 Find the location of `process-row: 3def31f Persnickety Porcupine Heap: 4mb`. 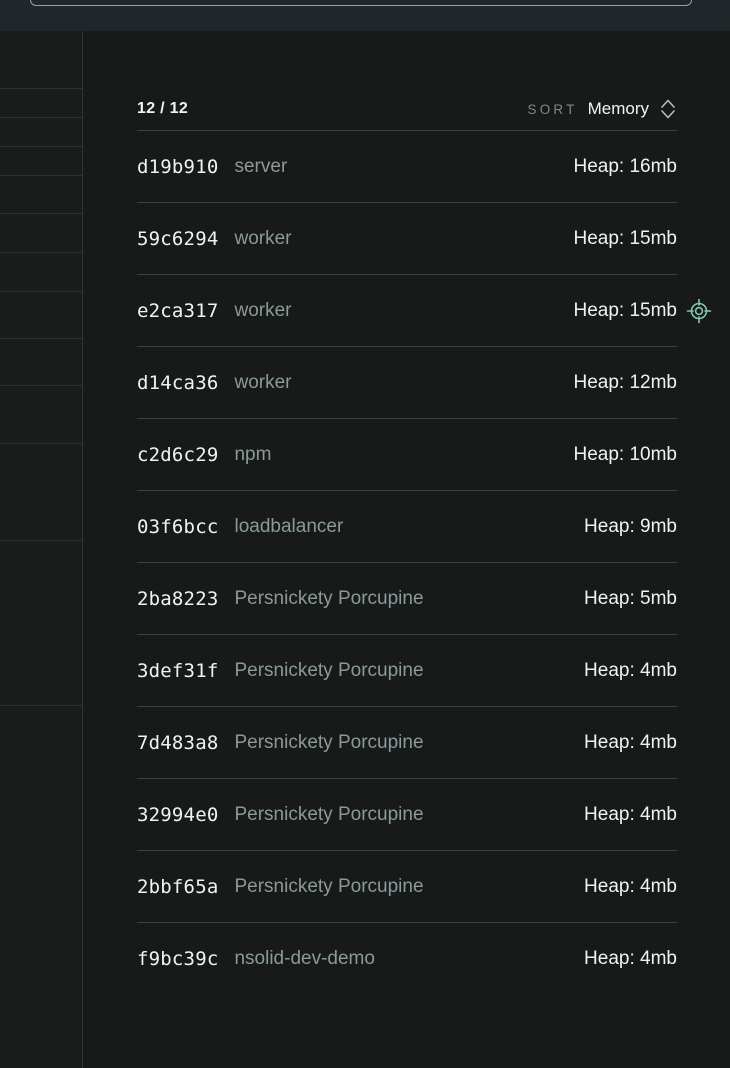

process-row: 3def31f Persnickety Porcupine Heap: 4mb is located at coordinates (407, 670).